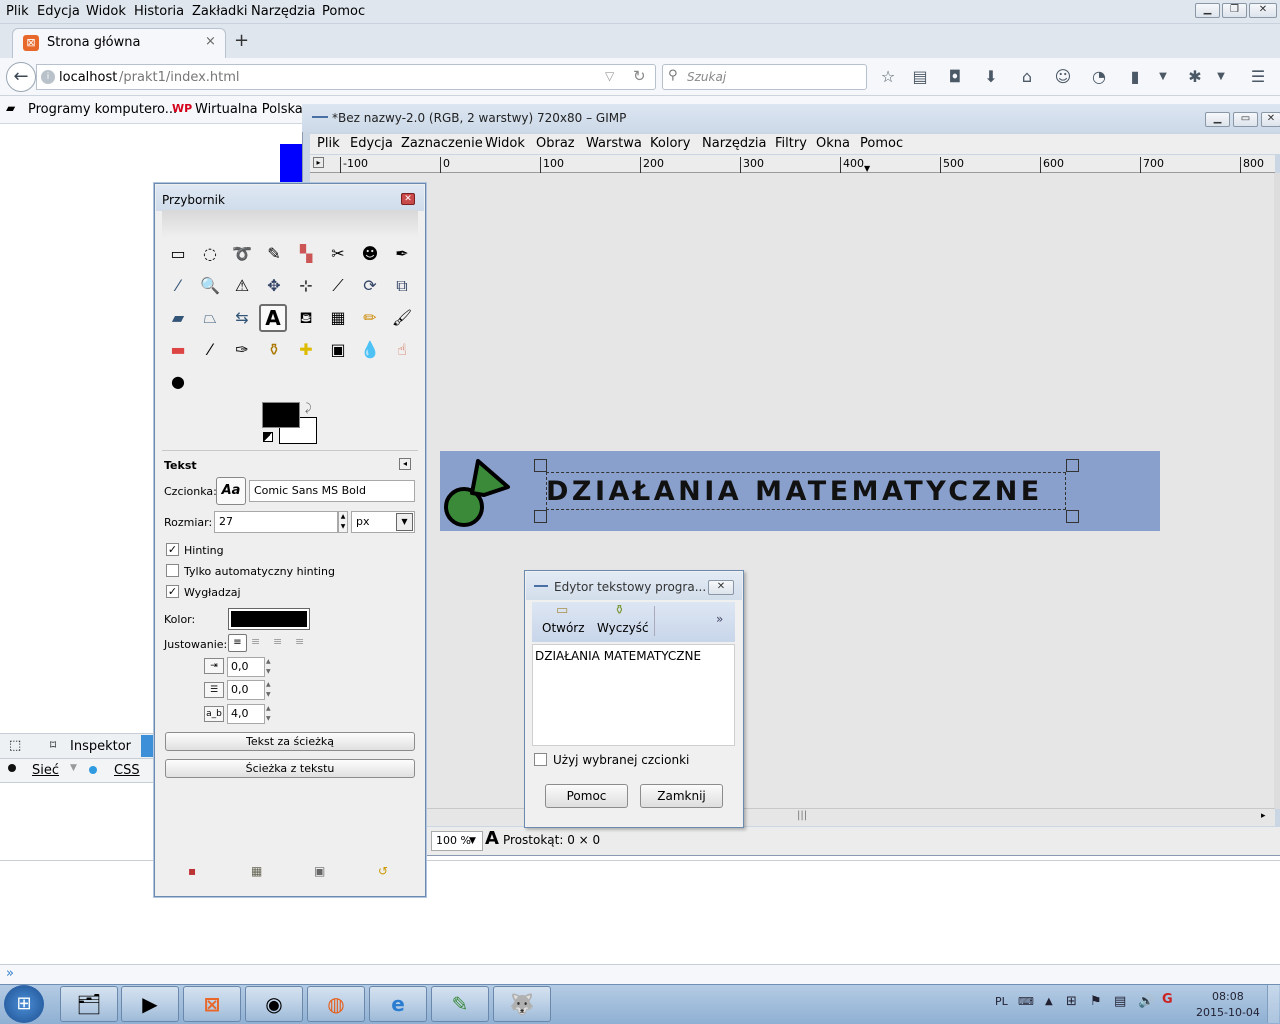 Image resolution: width=1280 pixels, height=1024 pixels. What do you see at coordinates (888, 77) in the screenshot?
I see `bookmark-star-icon: ☆` at bounding box center [888, 77].